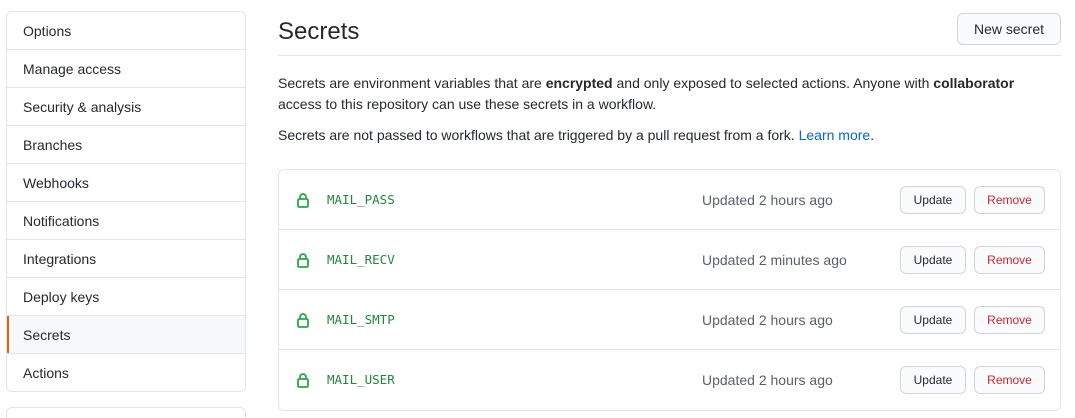  I want to click on secret-name: MAIL_SMTP, so click(361, 319).